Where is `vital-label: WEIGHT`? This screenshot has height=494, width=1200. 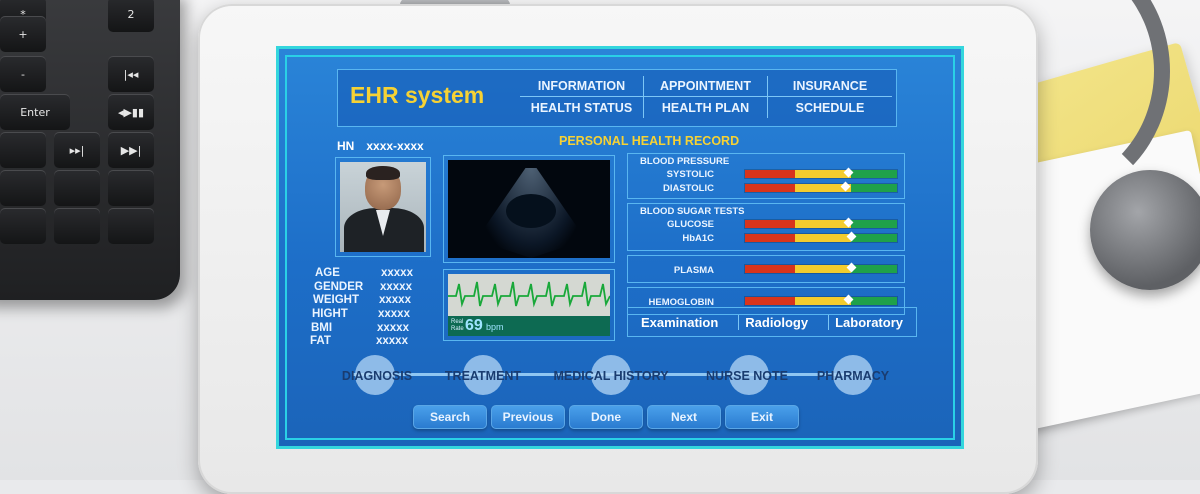
vital-label: WEIGHT is located at coordinates (336, 300).